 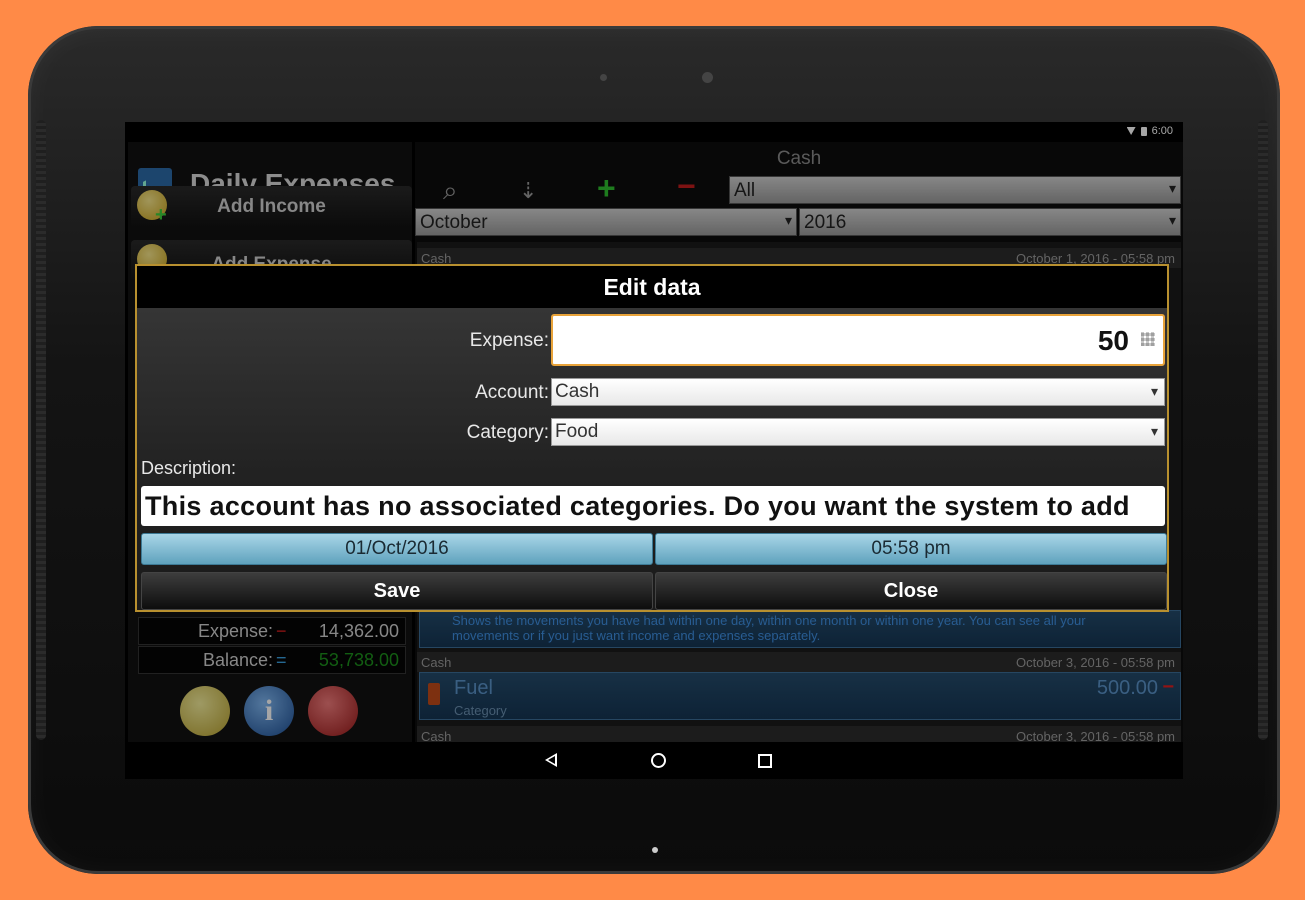 What do you see at coordinates (911, 591) in the screenshot?
I see `close-button: Close` at bounding box center [911, 591].